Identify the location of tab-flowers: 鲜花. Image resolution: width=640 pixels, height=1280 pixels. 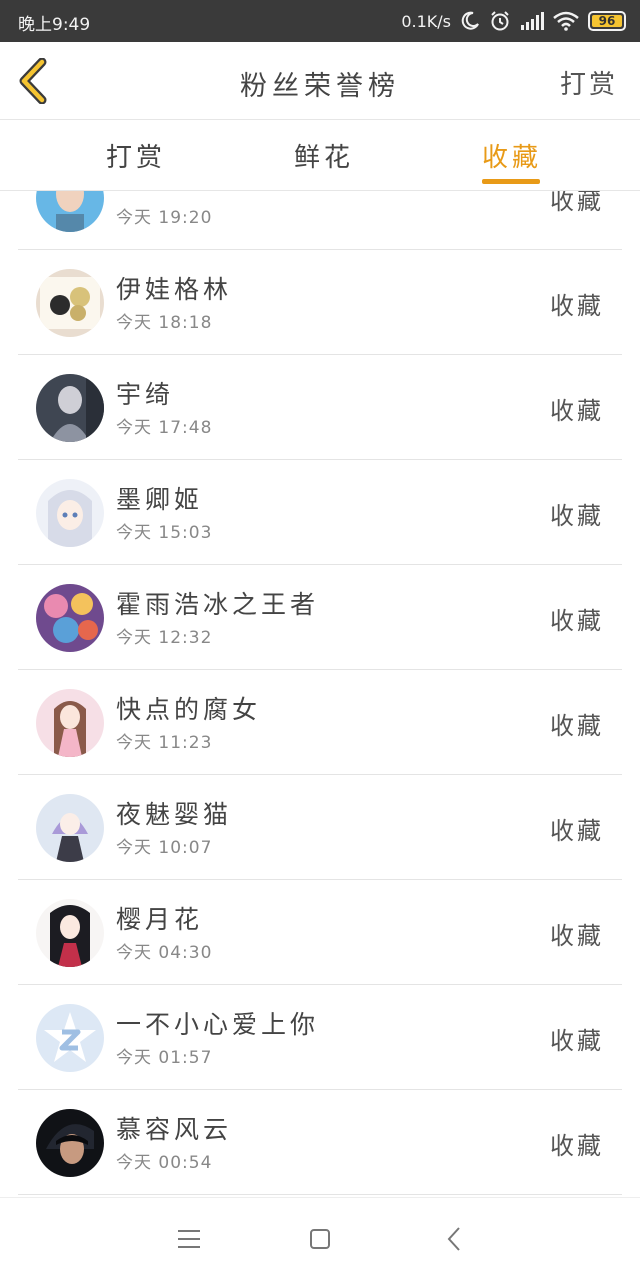
(324, 155).